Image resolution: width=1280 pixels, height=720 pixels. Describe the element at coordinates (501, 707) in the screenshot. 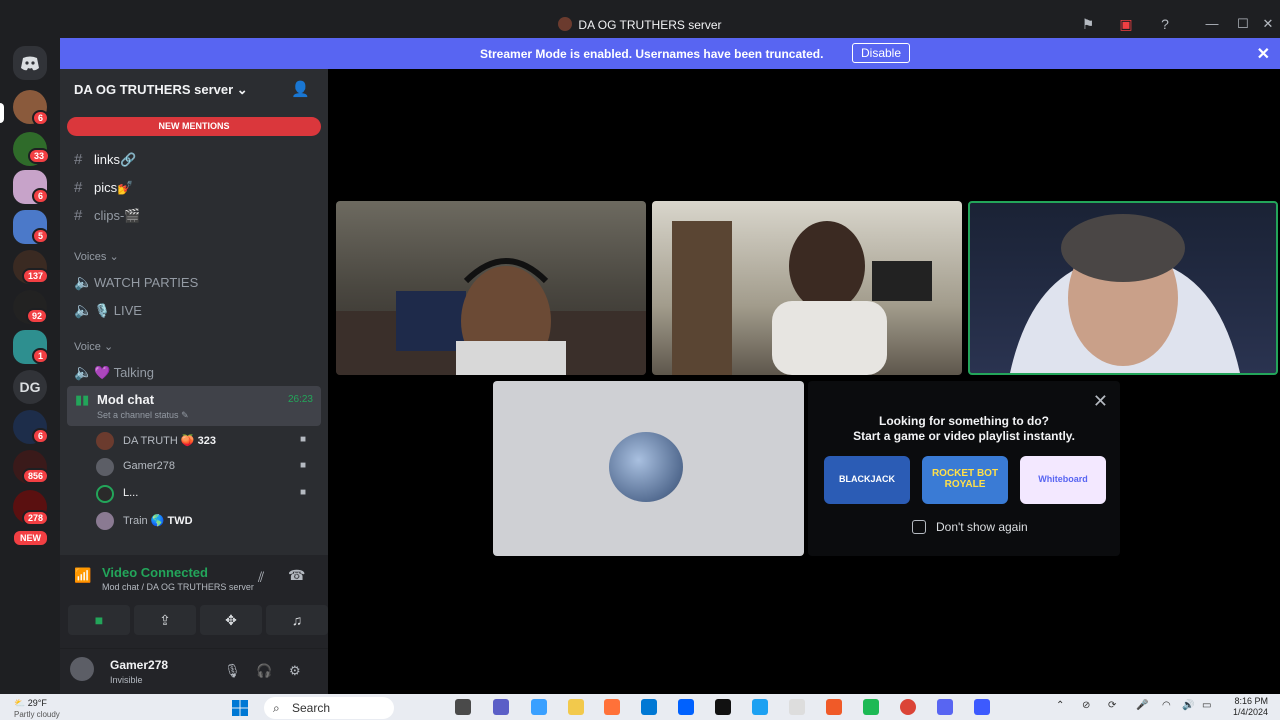

I see `teams-icon` at that location.